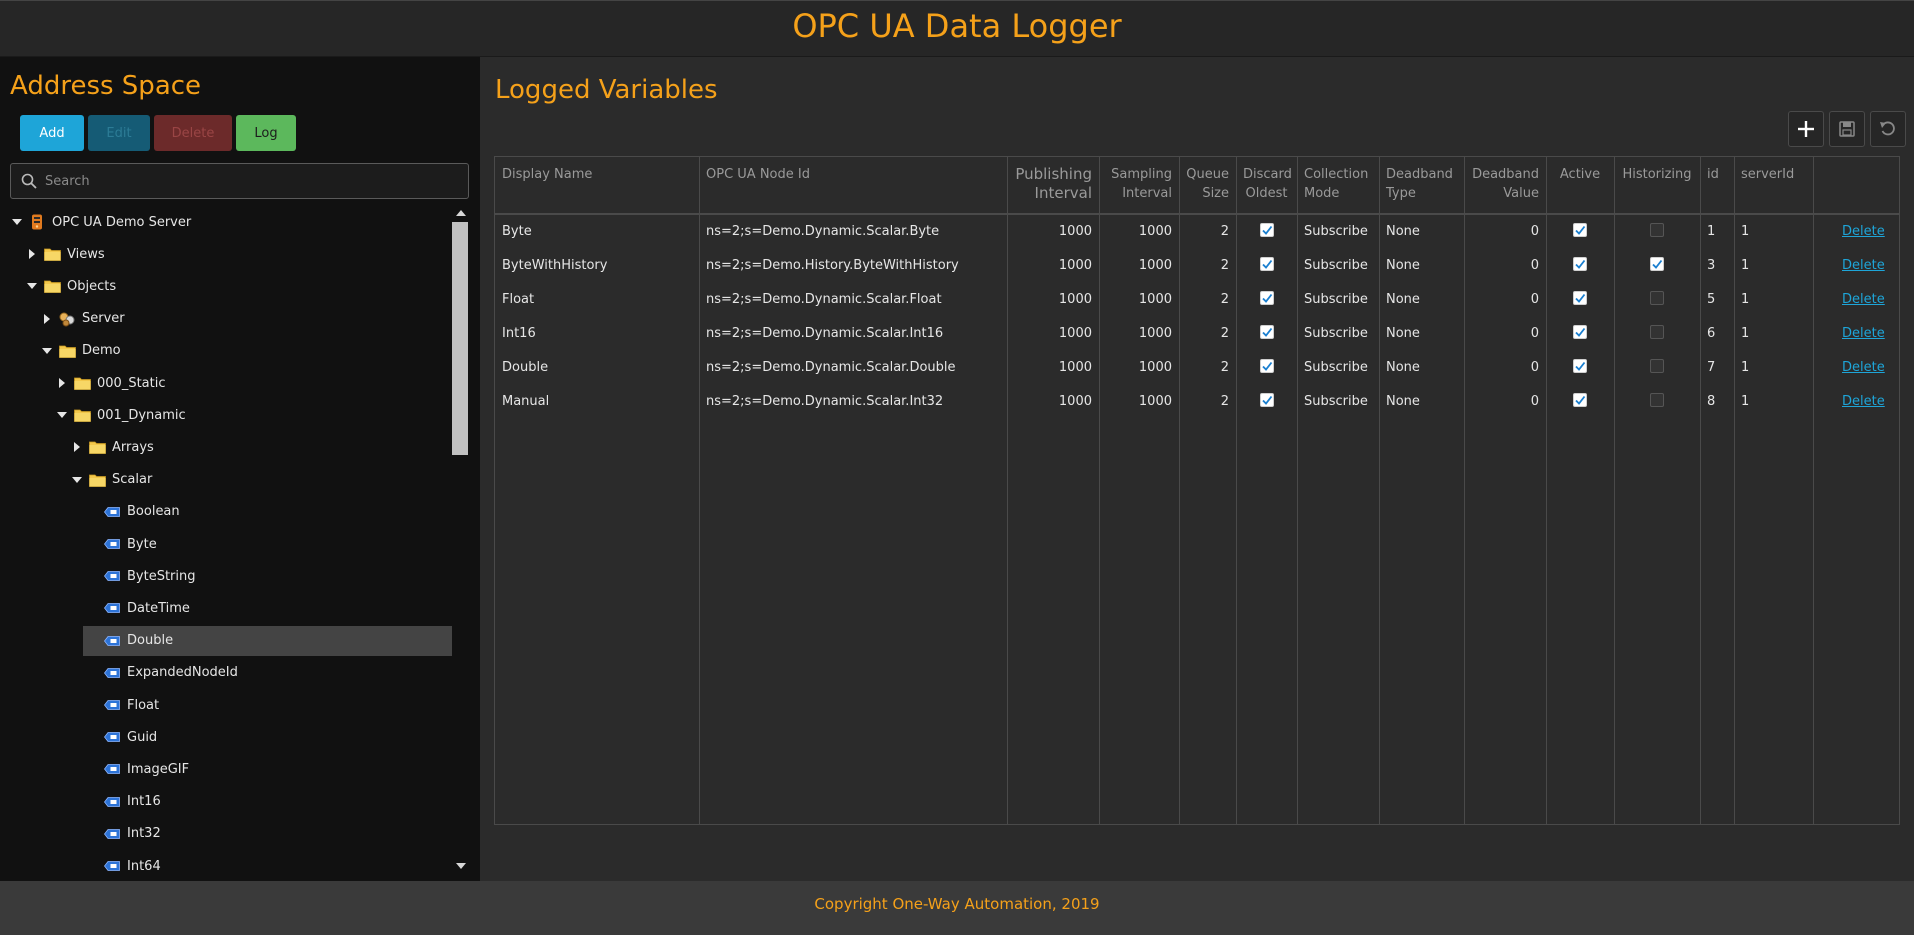  I want to click on tree-node: OPC UA Demo Server, so click(100, 222).